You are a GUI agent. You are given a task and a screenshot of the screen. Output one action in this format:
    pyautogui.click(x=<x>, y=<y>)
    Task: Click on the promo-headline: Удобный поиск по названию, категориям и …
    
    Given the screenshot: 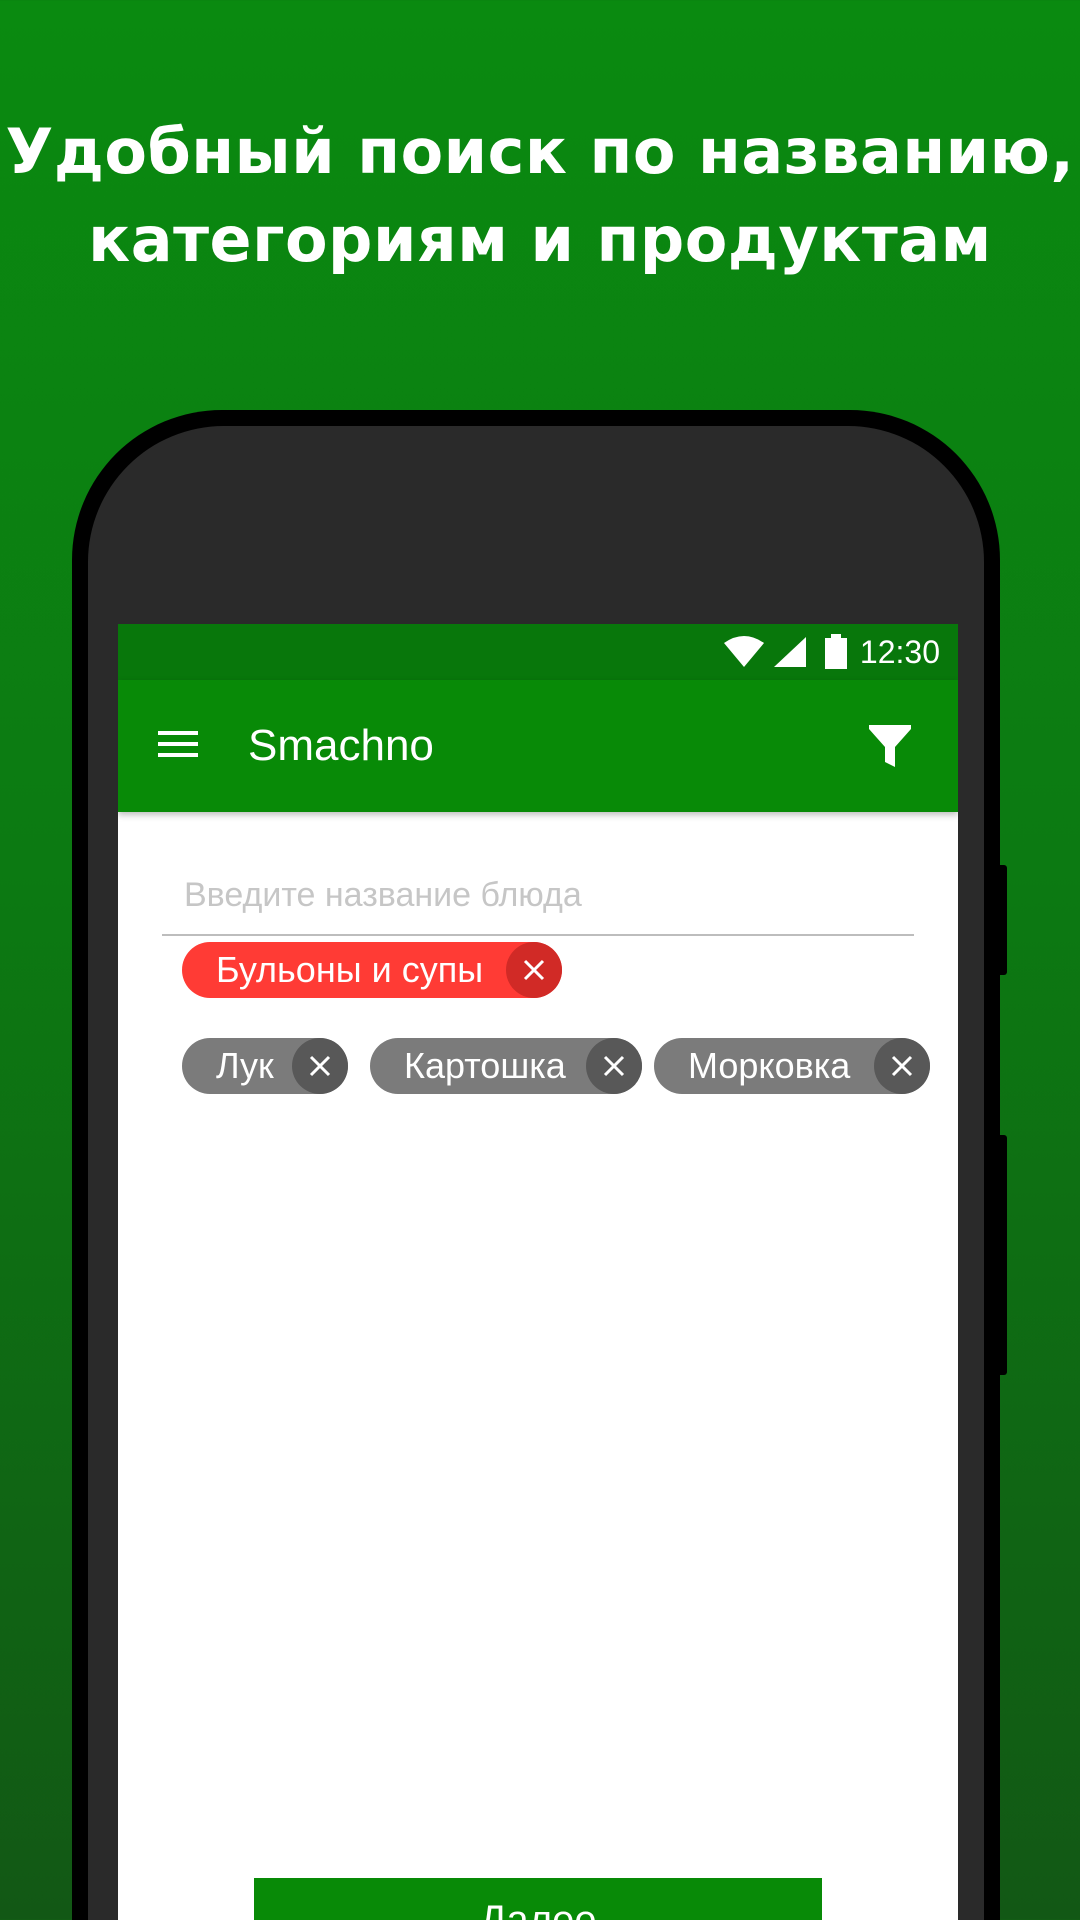 What is the action you would take?
    pyautogui.click(x=540, y=196)
    